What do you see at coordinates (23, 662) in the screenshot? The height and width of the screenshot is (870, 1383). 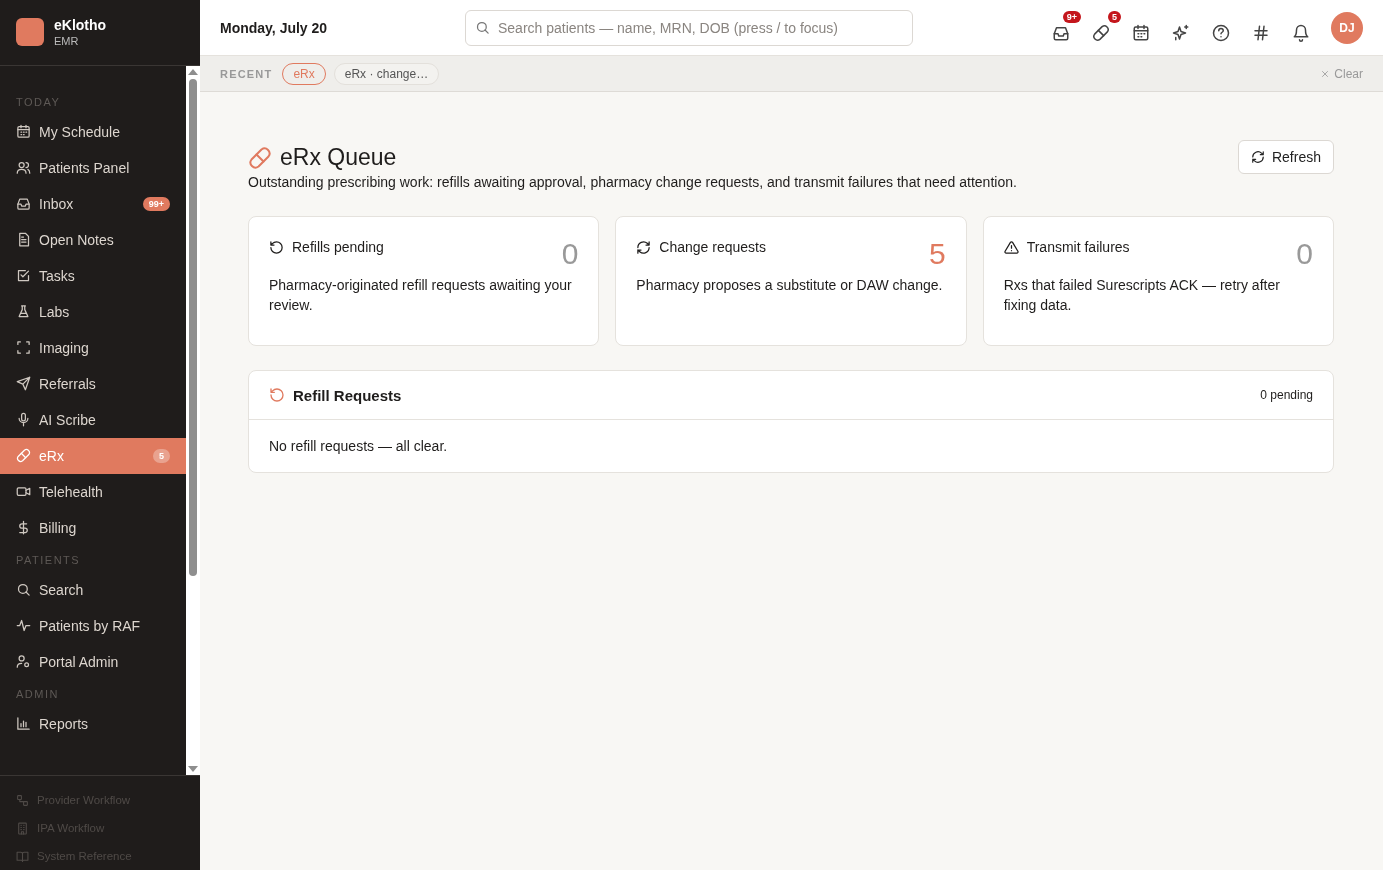 I see `user-gear-icon` at bounding box center [23, 662].